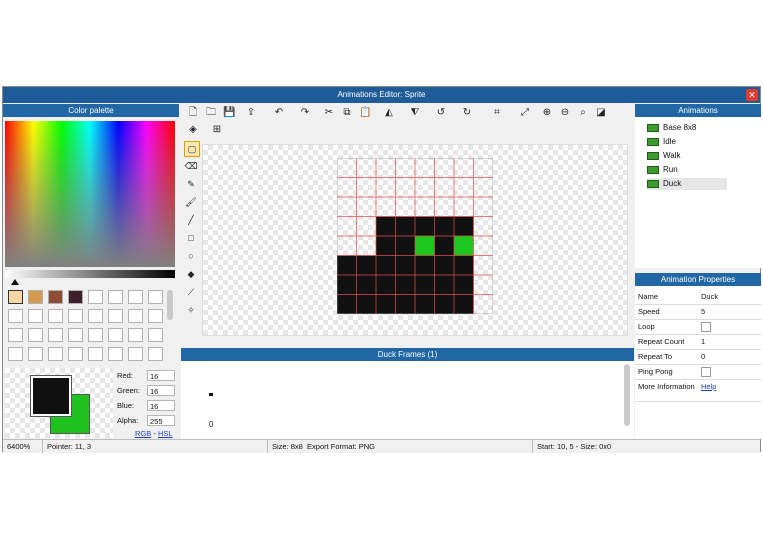 This screenshot has width=763, height=541. Describe the element at coordinates (662, 170) in the screenshot. I see `animation-item: Run` at that location.